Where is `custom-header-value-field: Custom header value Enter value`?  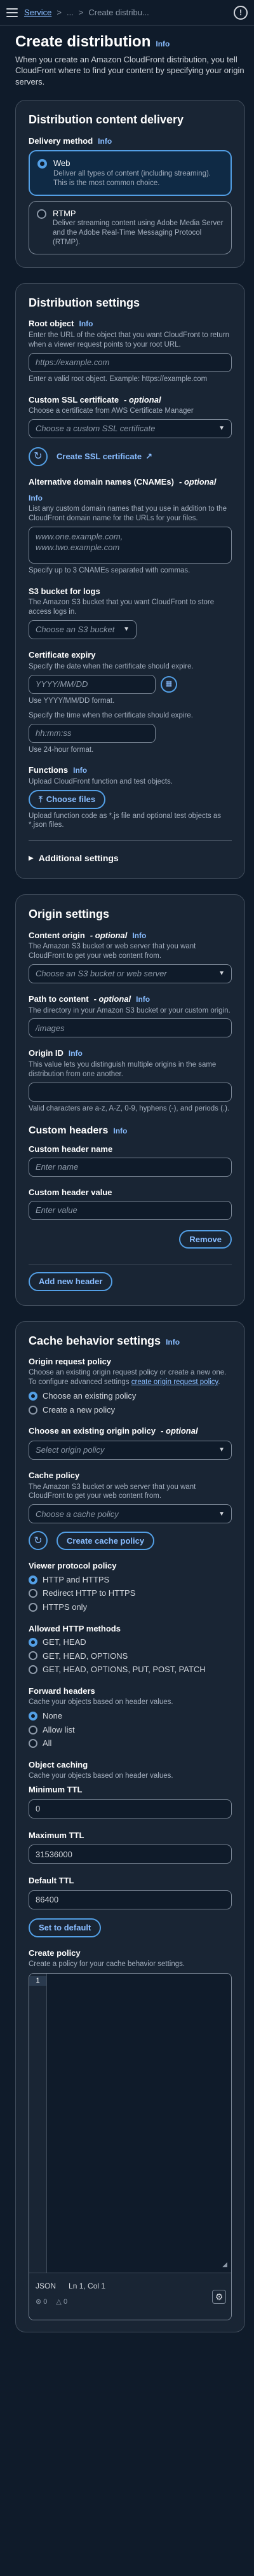
custom-header-value-field: Custom header value Enter value is located at coordinates (131, 1203).